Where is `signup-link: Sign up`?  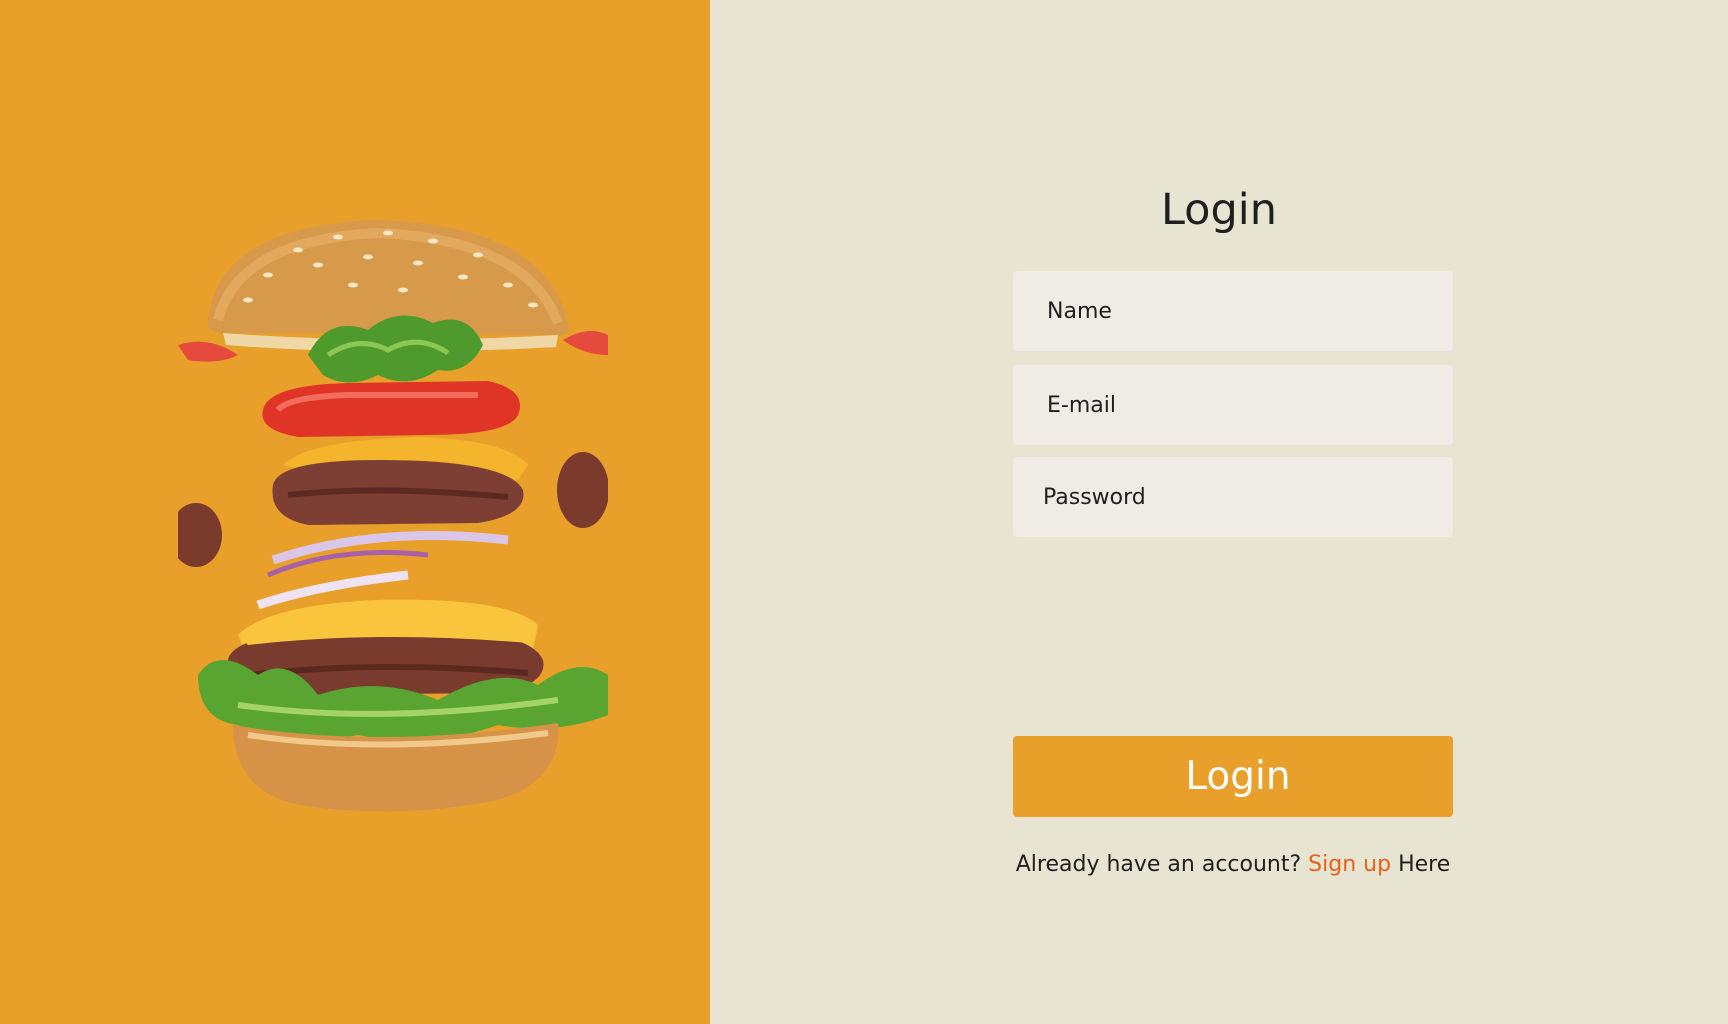
signup-link: Sign up is located at coordinates (1349, 864).